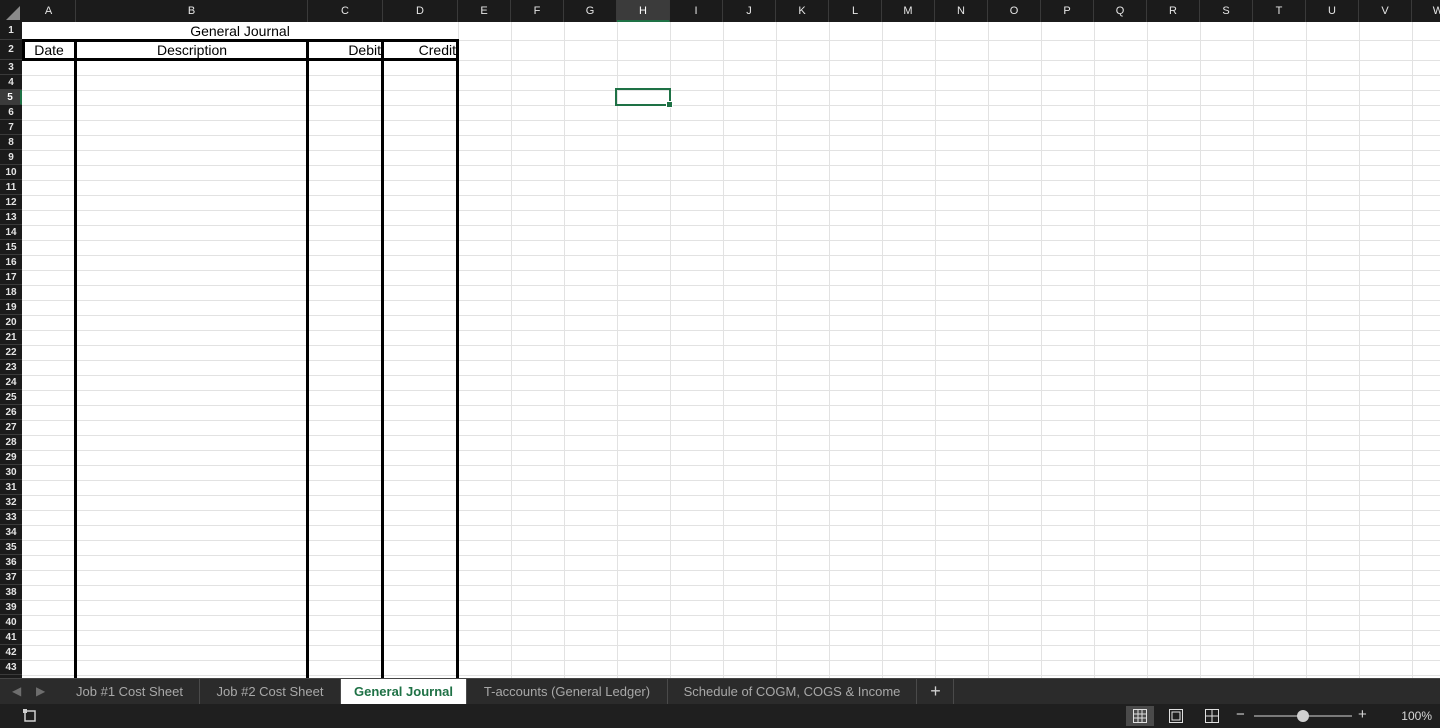 The height and width of the screenshot is (728, 1440). I want to click on row-header-16: 16, so click(11, 262).